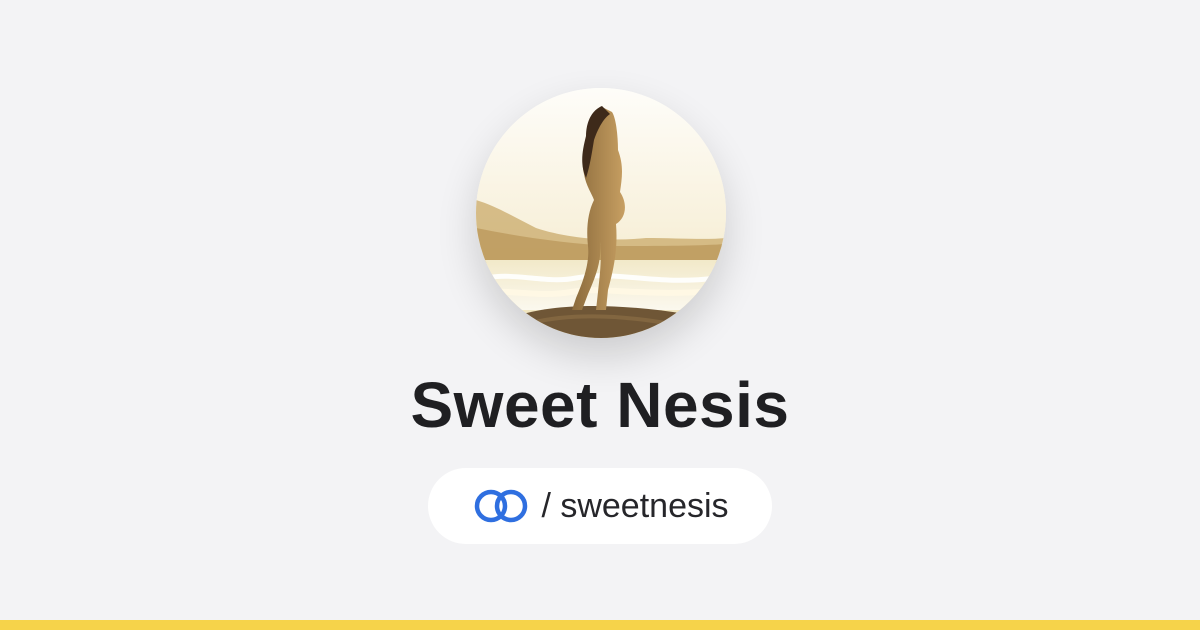 The width and height of the screenshot is (1200, 630). What do you see at coordinates (501, 506) in the screenshot?
I see `linked-rings-icon` at bounding box center [501, 506].